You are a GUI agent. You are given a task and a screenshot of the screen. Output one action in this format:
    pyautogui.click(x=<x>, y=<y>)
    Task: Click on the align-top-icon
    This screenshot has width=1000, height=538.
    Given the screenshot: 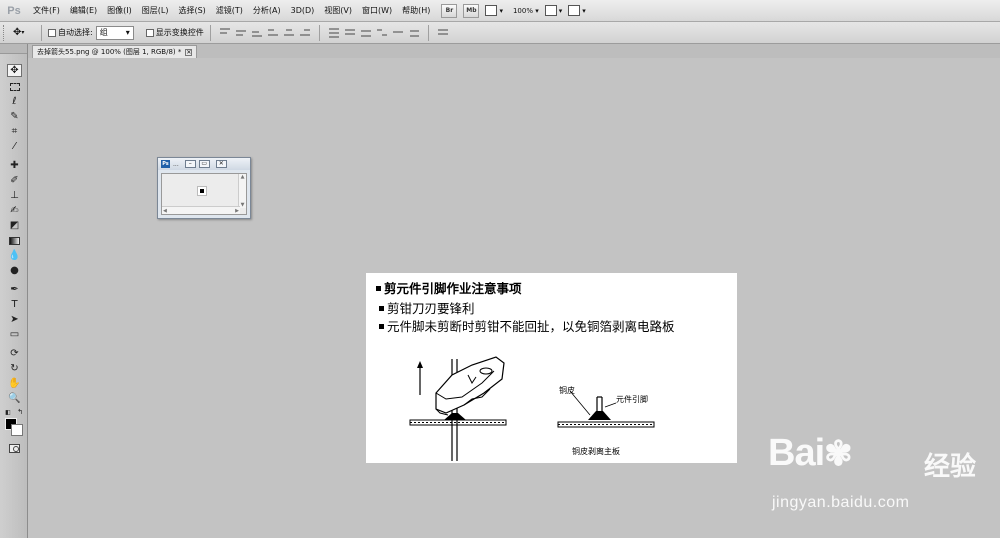 What is the action you would take?
    pyautogui.click(x=225, y=32)
    